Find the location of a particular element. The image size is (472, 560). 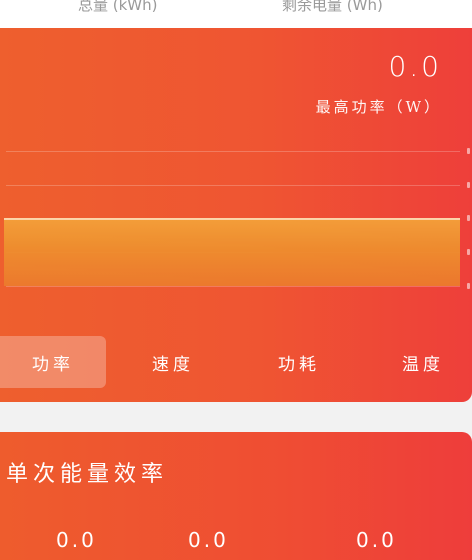

efficiency-value-1: 0.0 is located at coordinates (76, 540).